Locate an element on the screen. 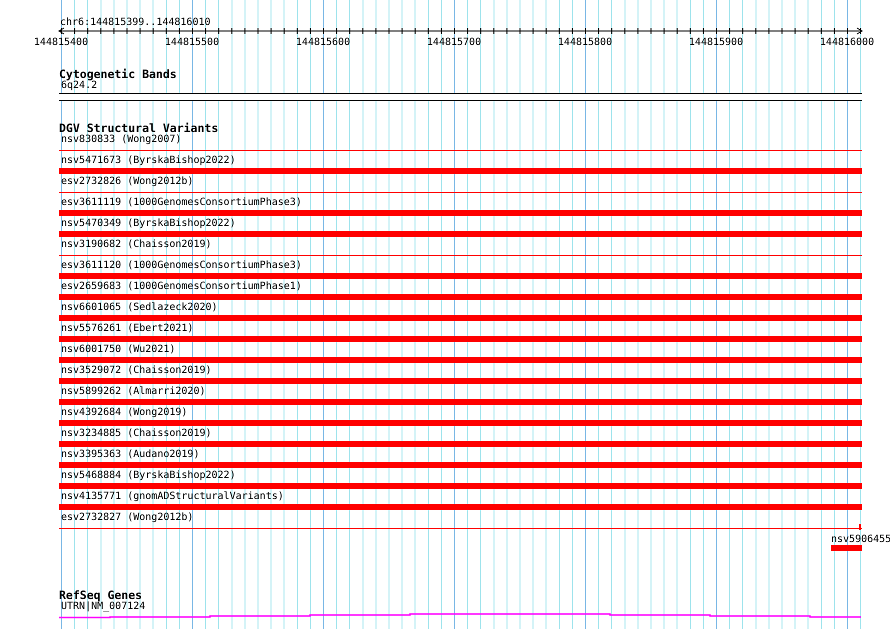  tick-label: 144815700 is located at coordinates (454, 42).